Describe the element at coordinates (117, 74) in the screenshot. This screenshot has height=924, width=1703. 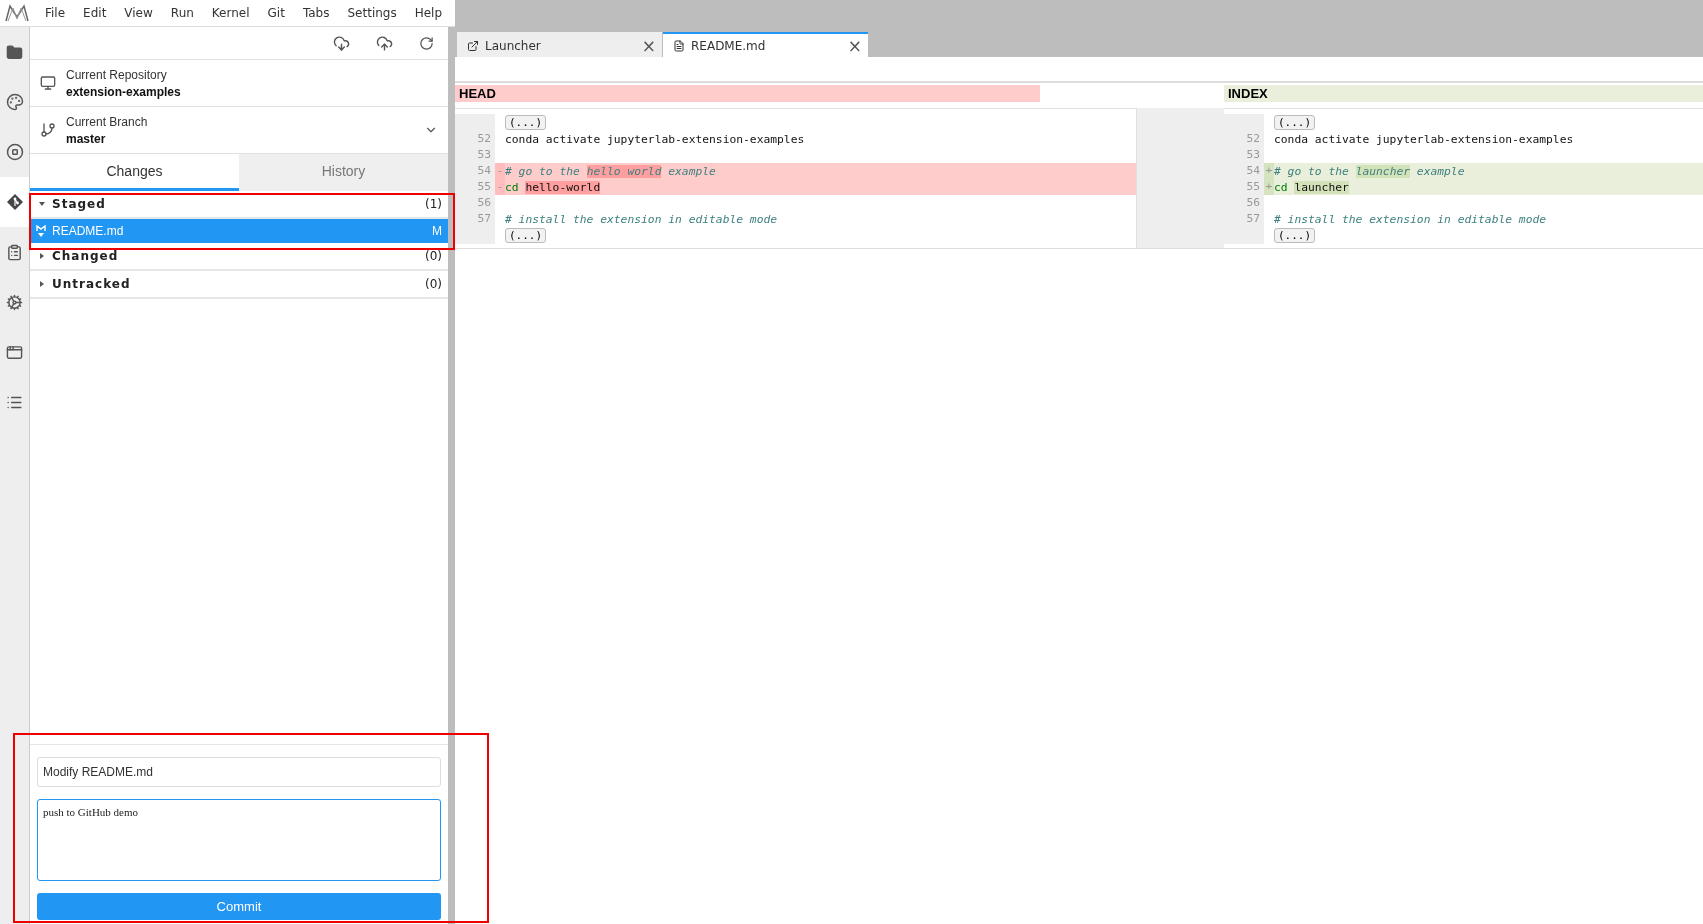
I see `repository-label: Current Repository` at that location.